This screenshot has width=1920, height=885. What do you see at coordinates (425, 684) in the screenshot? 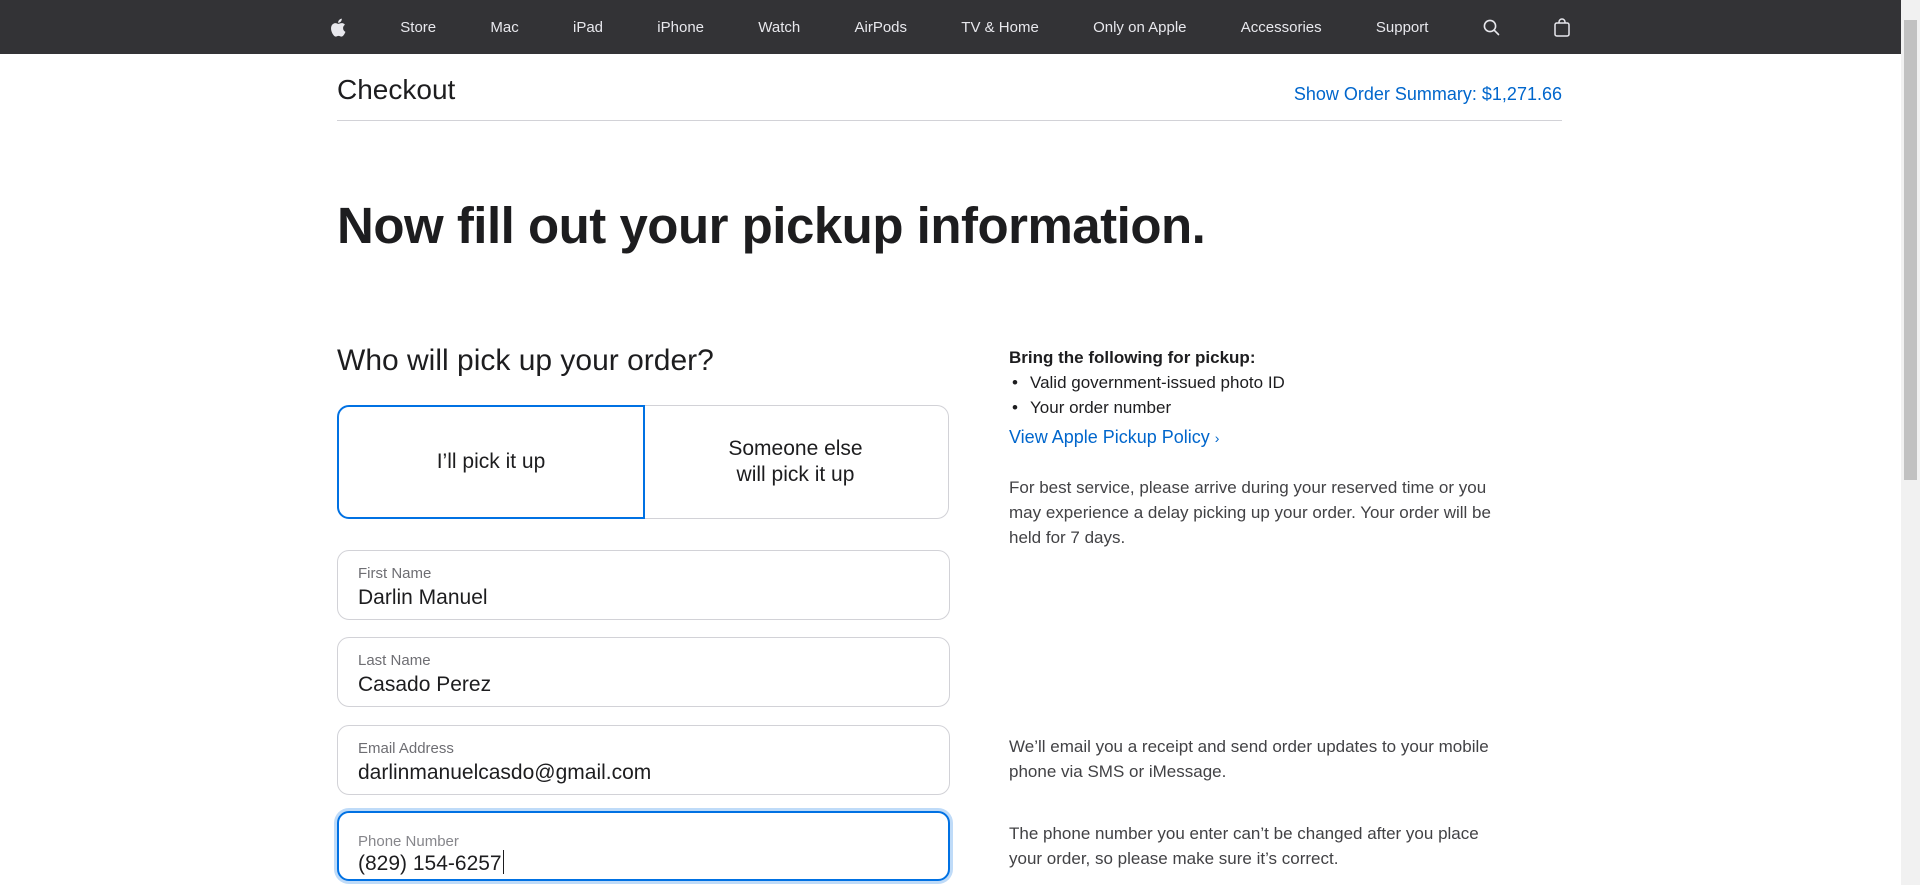
I see `last-name-value: Casado Perez` at bounding box center [425, 684].